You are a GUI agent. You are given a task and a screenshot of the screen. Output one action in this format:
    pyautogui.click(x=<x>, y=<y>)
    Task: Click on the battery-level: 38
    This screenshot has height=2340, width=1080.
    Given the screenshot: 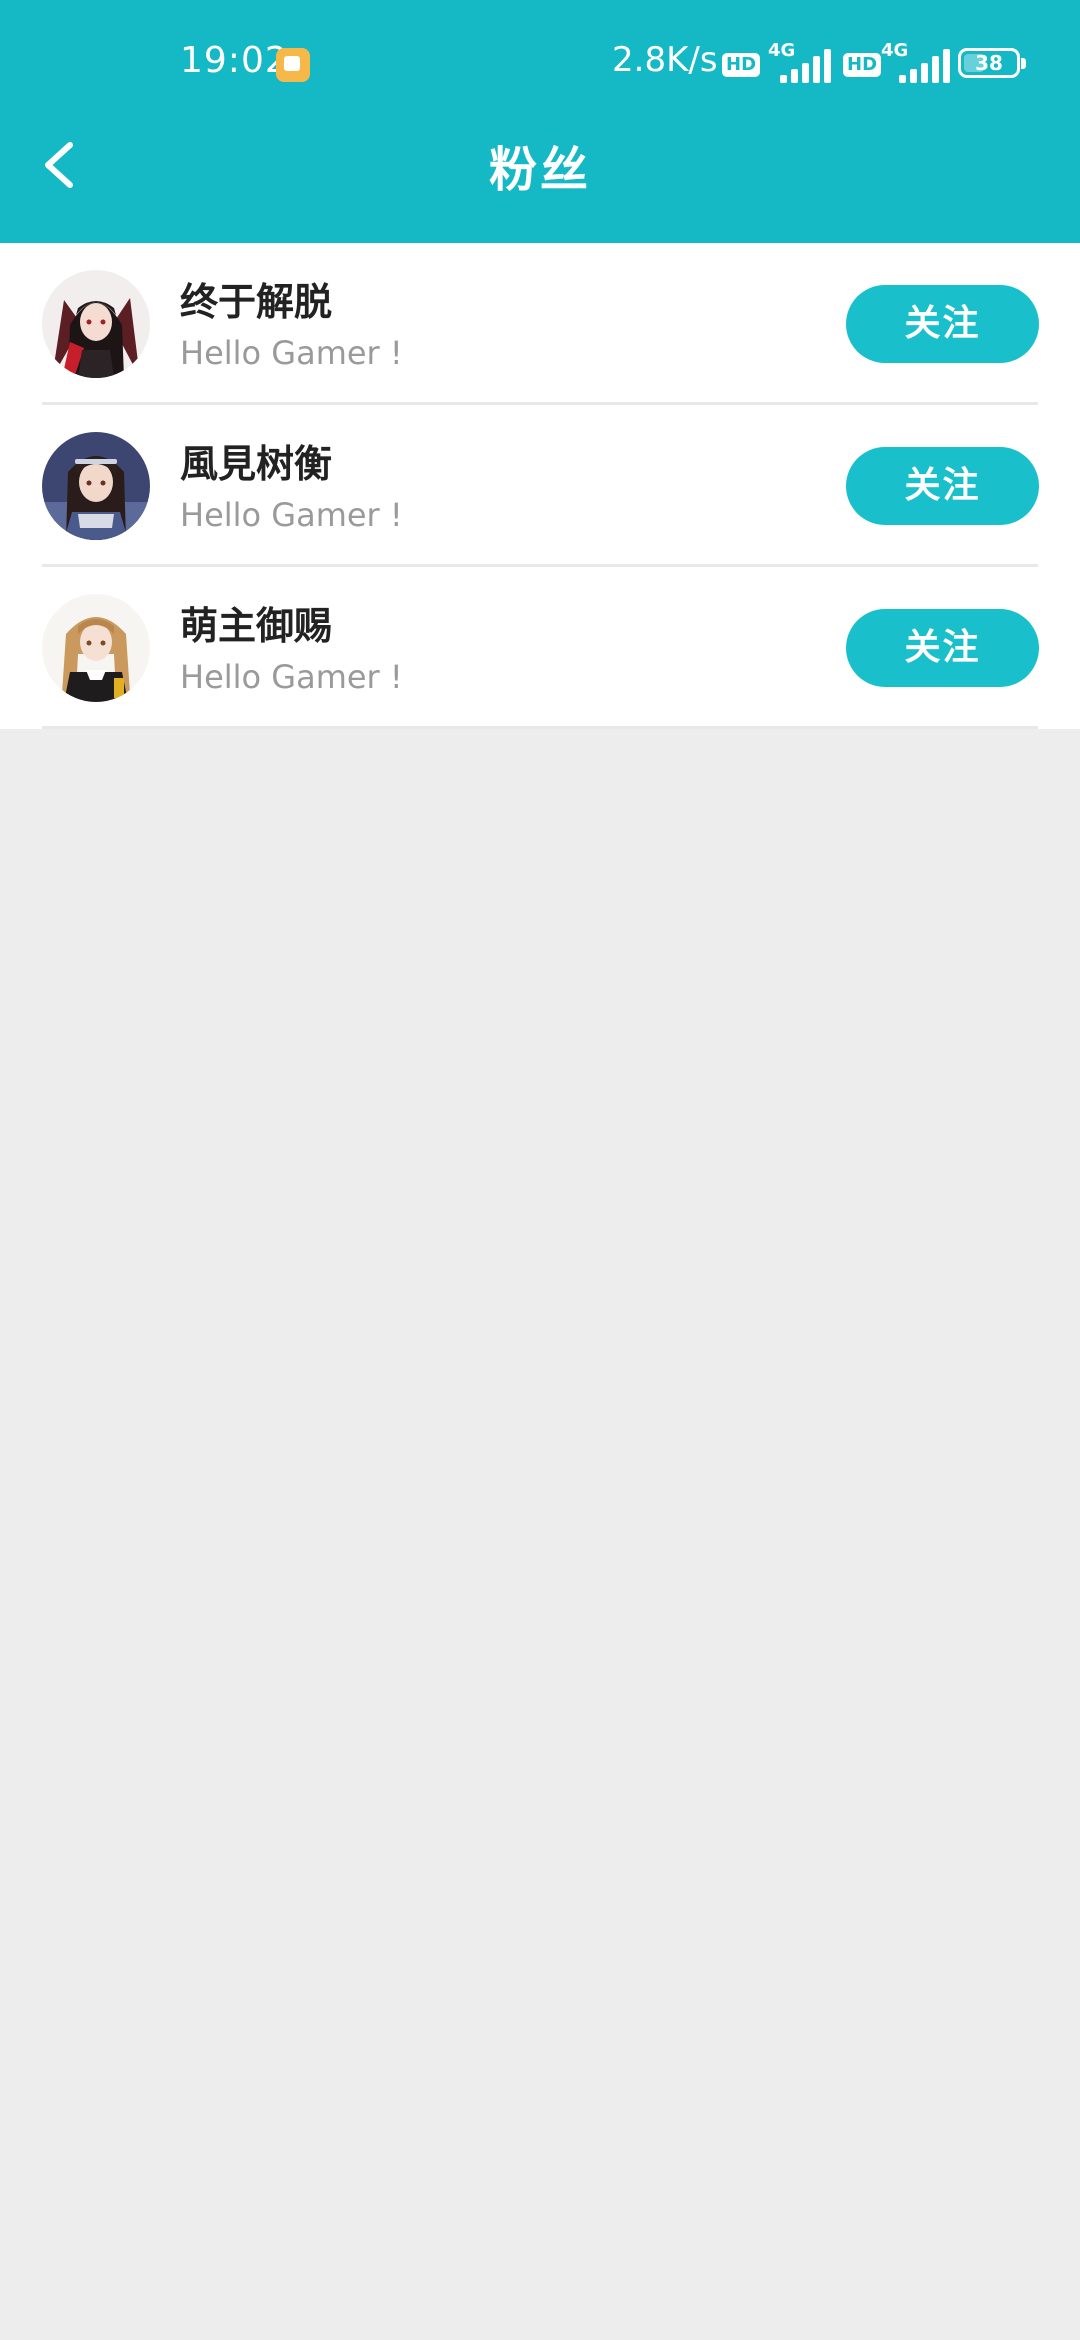 What is the action you would take?
    pyautogui.click(x=989, y=63)
    